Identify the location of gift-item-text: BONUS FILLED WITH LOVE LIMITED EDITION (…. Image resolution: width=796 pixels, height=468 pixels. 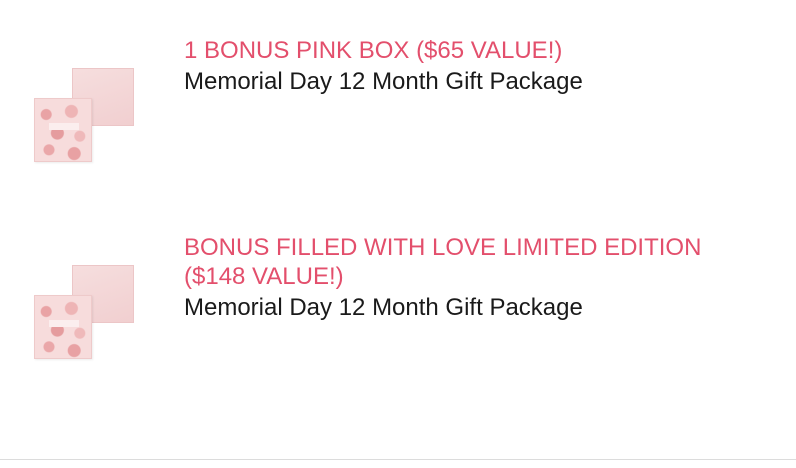
(464, 278).